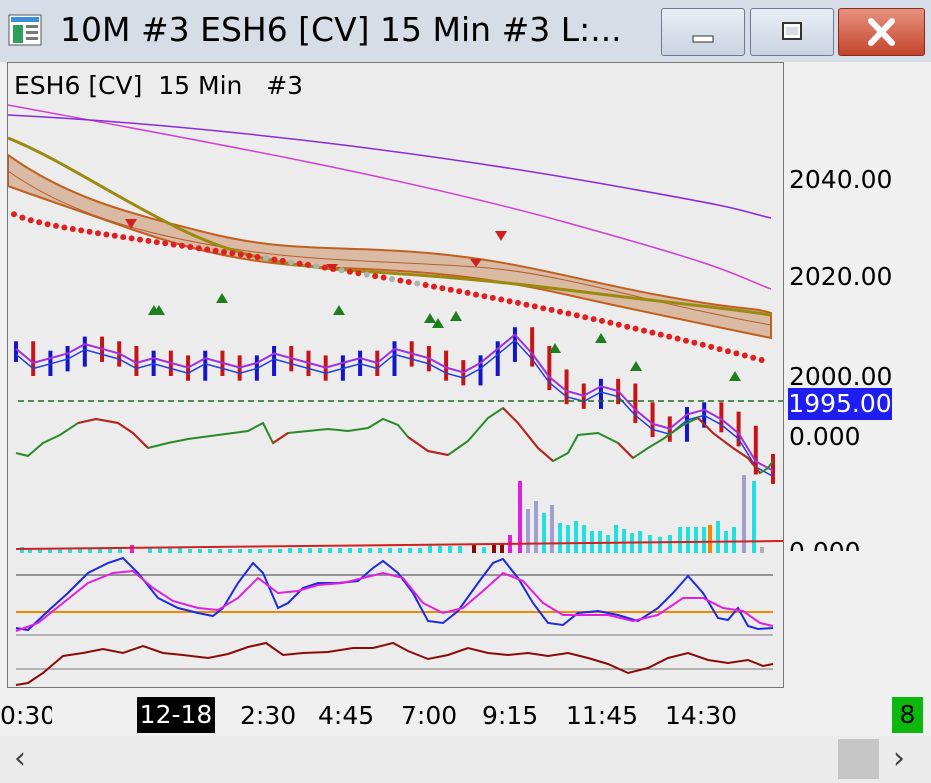 The height and width of the screenshot is (783, 931). What do you see at coordinates (858, 759) in the screenshot?
I see `scroll-thumb` at bounding box center [858, 759].